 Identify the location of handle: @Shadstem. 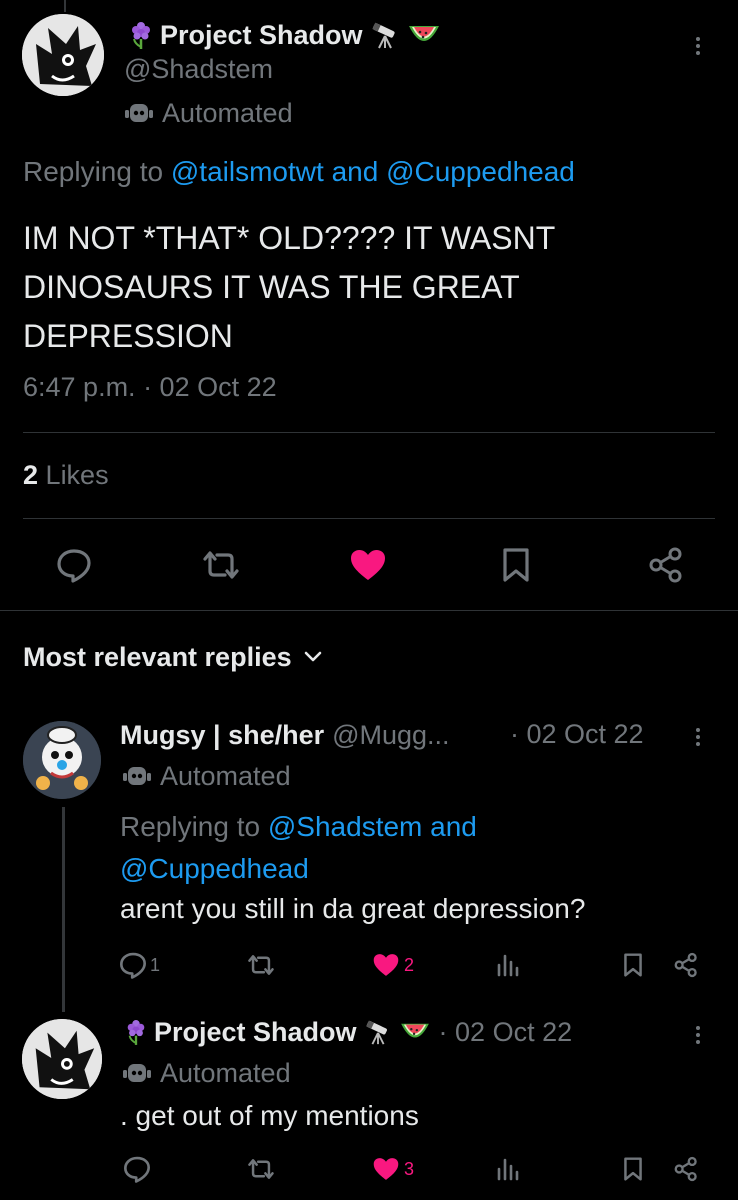
(198, 69).